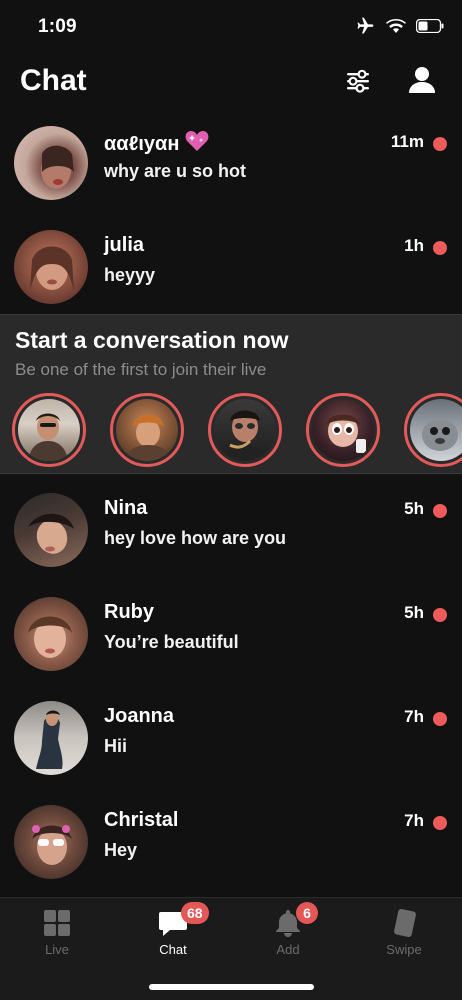 This screenshot has width=462, height=1000. I want to click on sliders-icon, so click(358, 81).